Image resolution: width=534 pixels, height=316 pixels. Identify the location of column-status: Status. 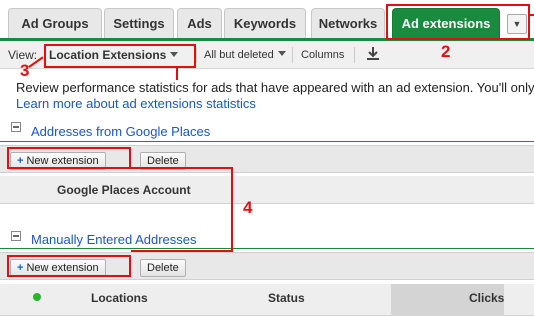
(286, 298).